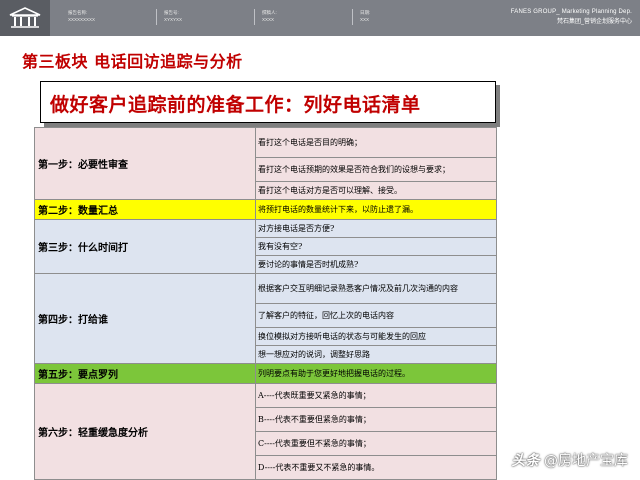 Image resolution: width=640 pixels, height=480 pixels. What do you see at coordinates (376, 373) in the screenshot?
I see `step-item: 列明要点有助于您更好地把握电话的过程。` at bounding box center [376, 373].